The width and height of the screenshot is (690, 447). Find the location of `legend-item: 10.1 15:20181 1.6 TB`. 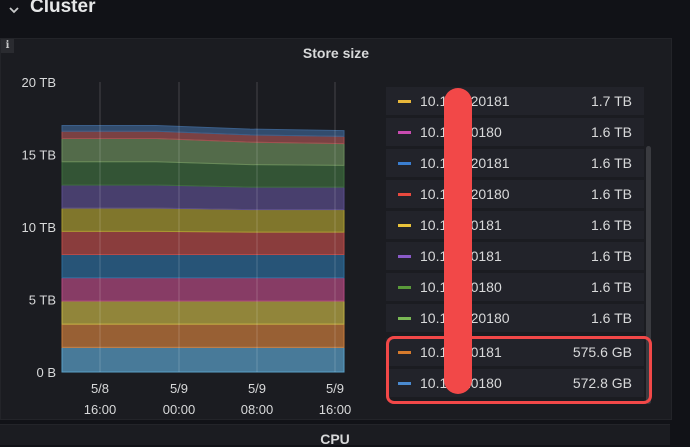

legend-item: 10.1 15:20181 1.6 TB is located at coordinates (515, 163).